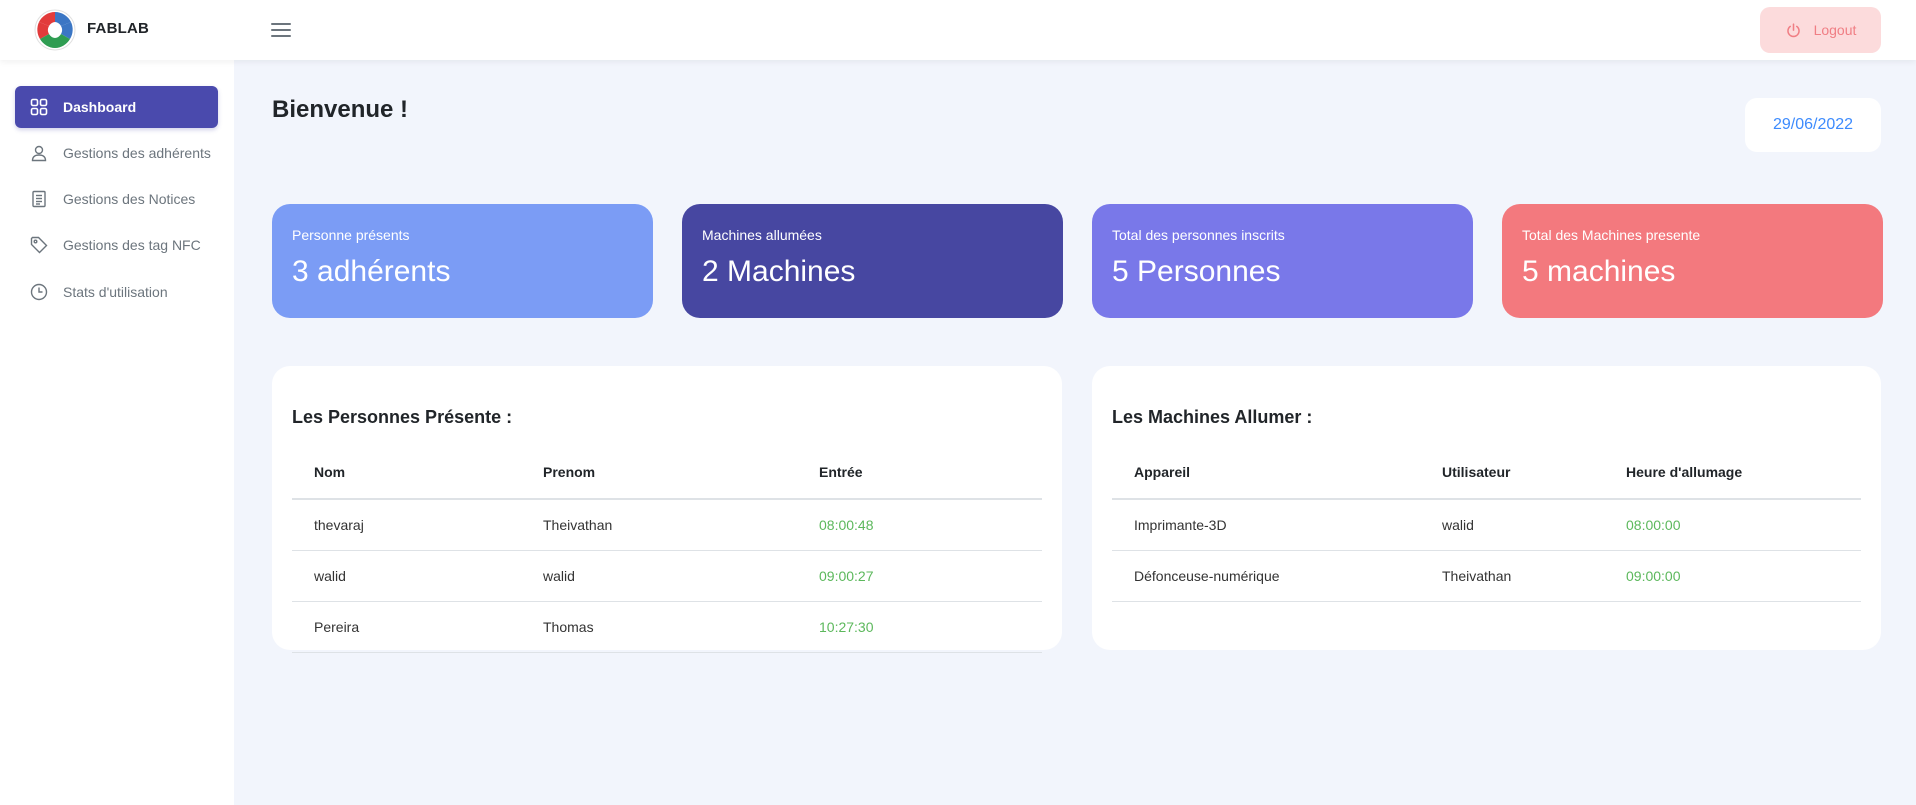 This screenshot has height=805, width=1916. What do you see at coordinates (1599, 271) in the screenshot?
I see `stat-value: 5 machines` at bounding box center [1599, 271].